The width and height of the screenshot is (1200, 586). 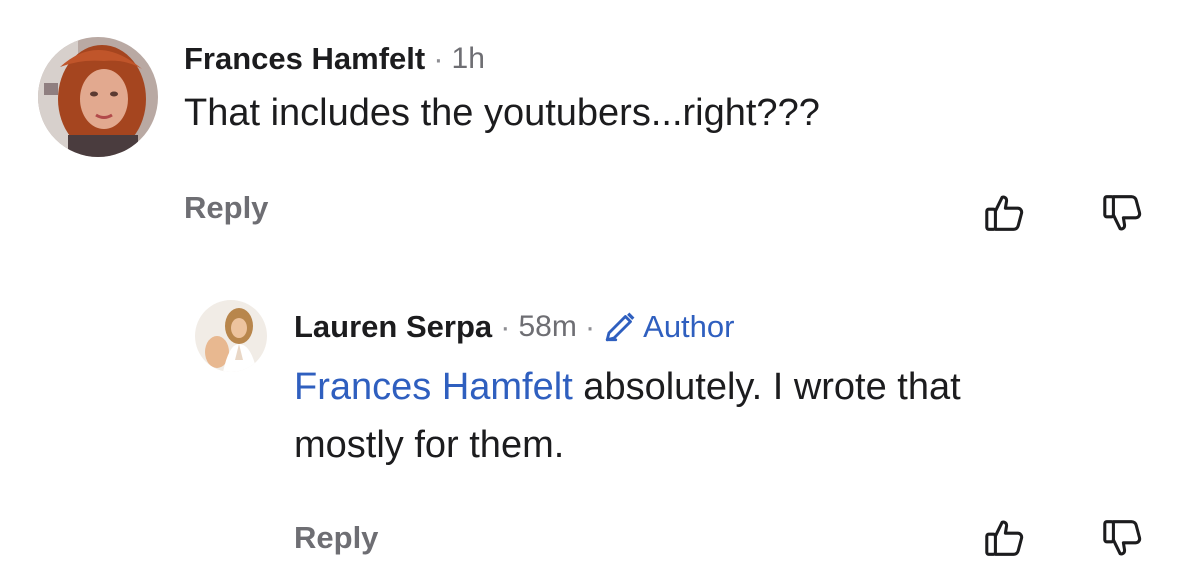 What do you see at coordinates (468, 58) in the screenshot?
I see `timestamp: 1h` at bounding box center [468, 58].